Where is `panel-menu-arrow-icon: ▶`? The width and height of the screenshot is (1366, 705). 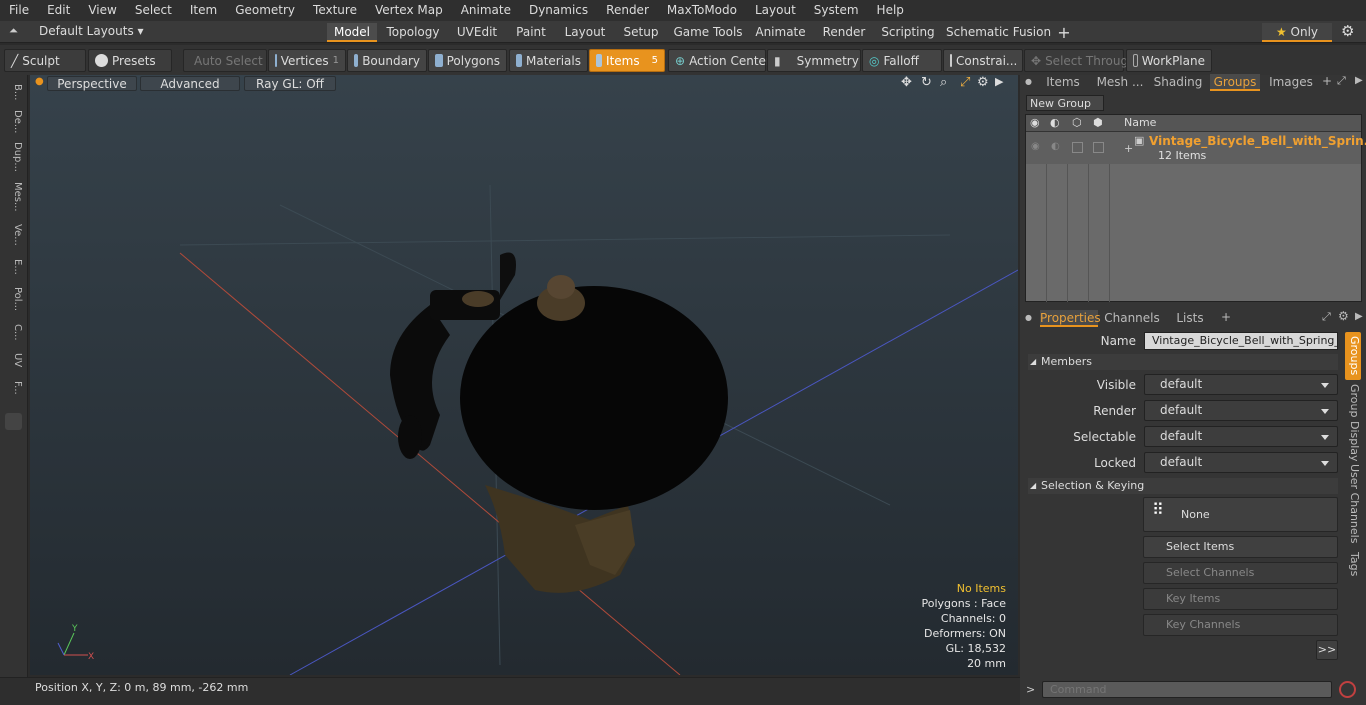 panel-menu-arrow-icon: ▶ is located at coordinates (1359, 80).